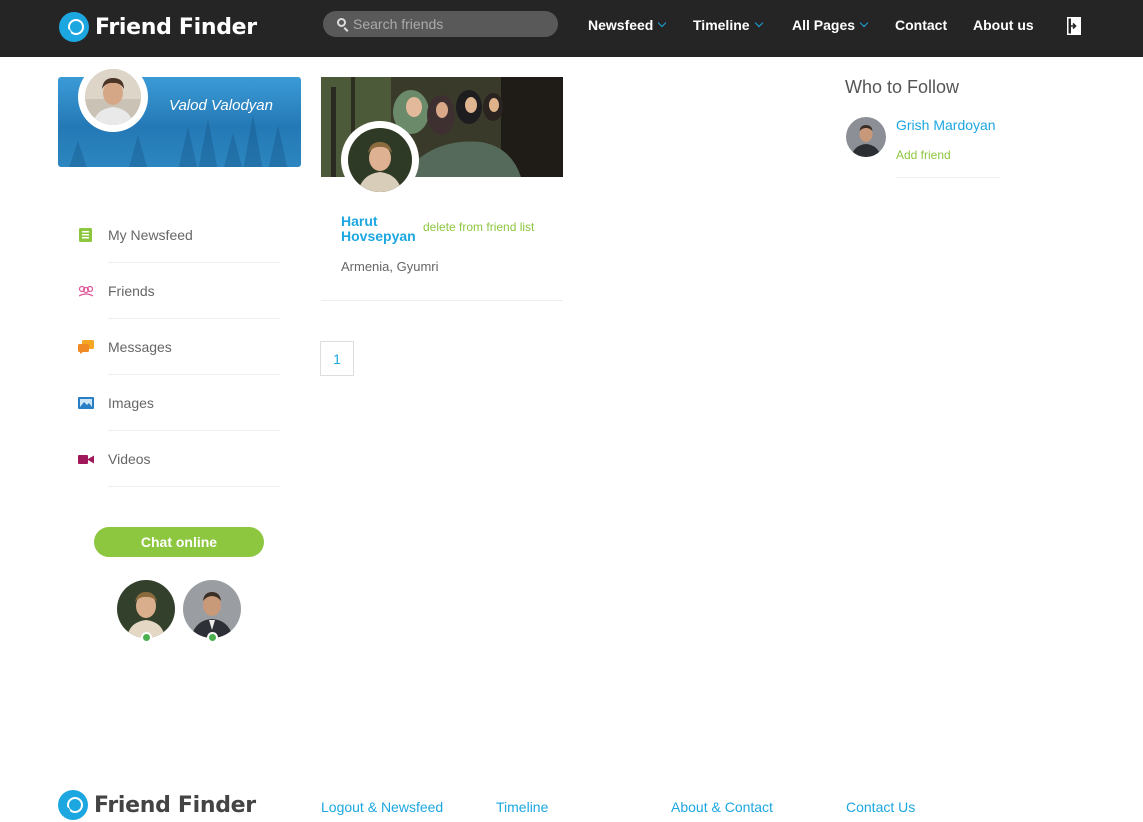 This screenshot has width=1143, height=822. I want to click on pagination-page-1: 1, so click(337, 358).